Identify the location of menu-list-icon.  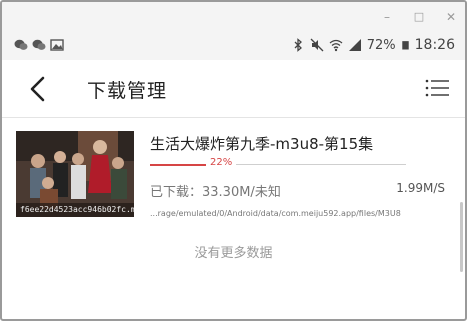
(437, 88).